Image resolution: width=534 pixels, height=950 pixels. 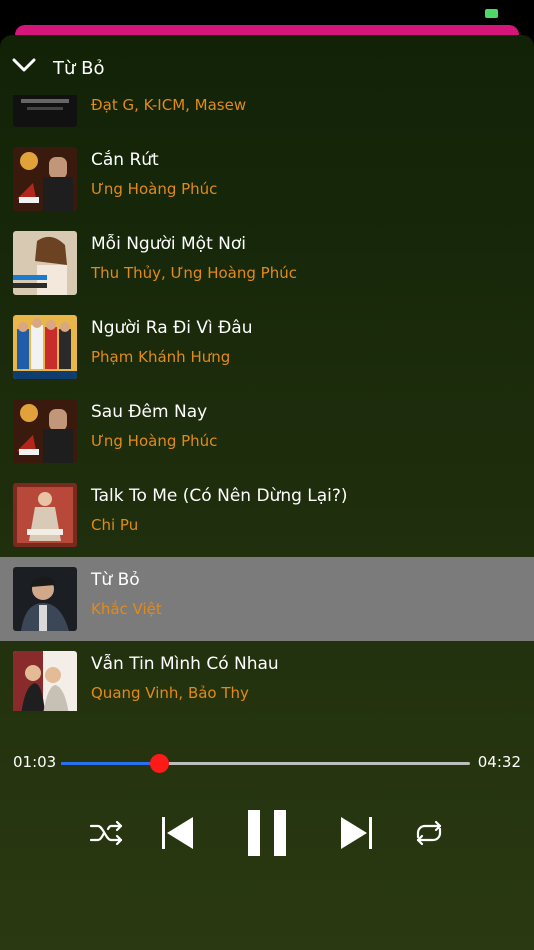 I want to click on page-title: Từ Bỏ, so click(x=79, y=68).